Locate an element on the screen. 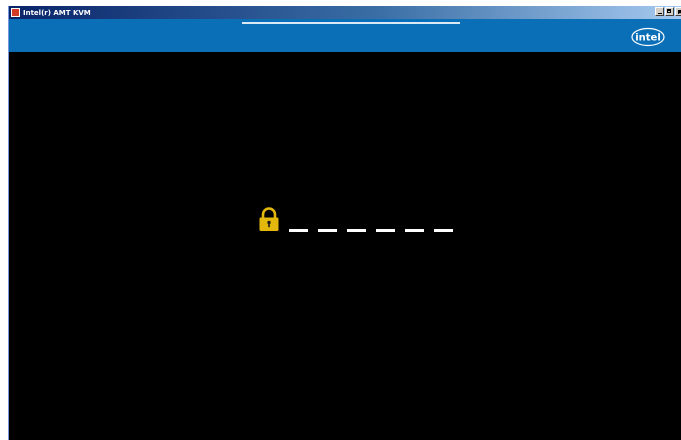 This screenshot has width=681, height=440. window-title: Intel(r) AMT KVM is located at coordinates (57, 12).